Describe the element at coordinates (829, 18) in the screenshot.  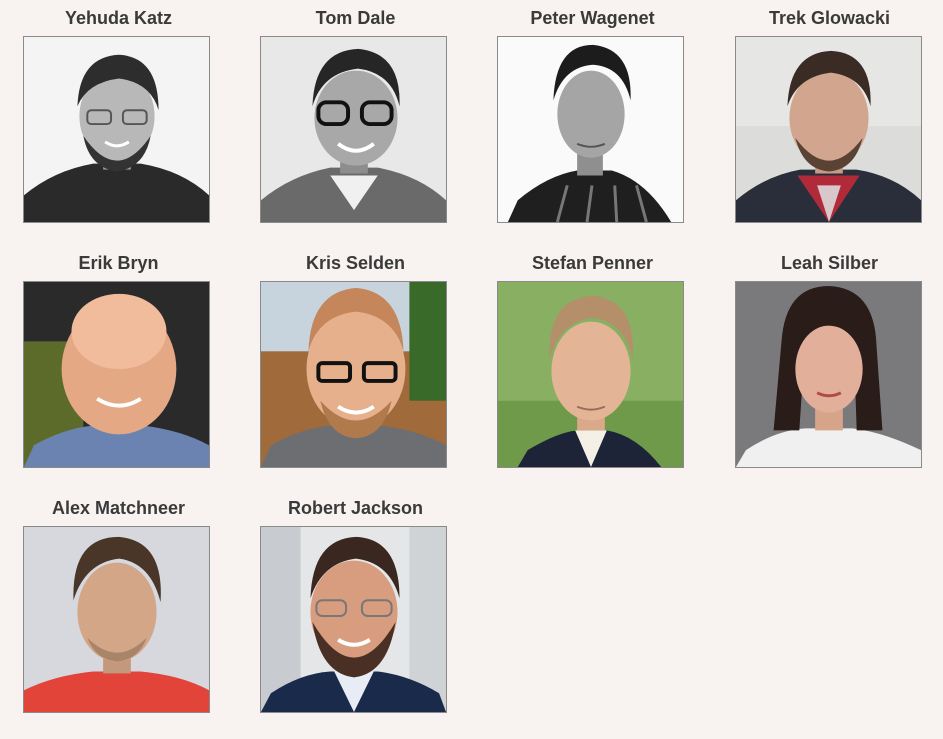
I see `member-name: Trek Glowacki` at that location.